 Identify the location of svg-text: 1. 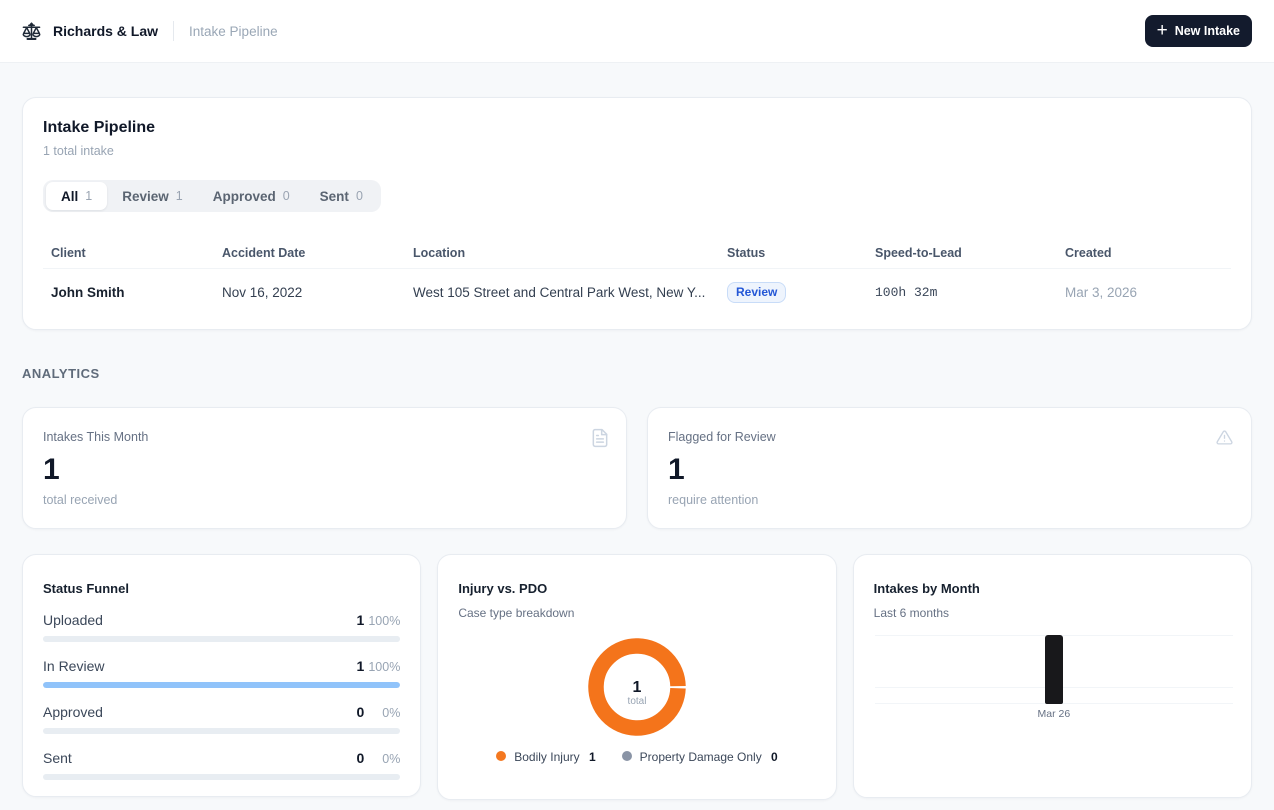
(637, 687).